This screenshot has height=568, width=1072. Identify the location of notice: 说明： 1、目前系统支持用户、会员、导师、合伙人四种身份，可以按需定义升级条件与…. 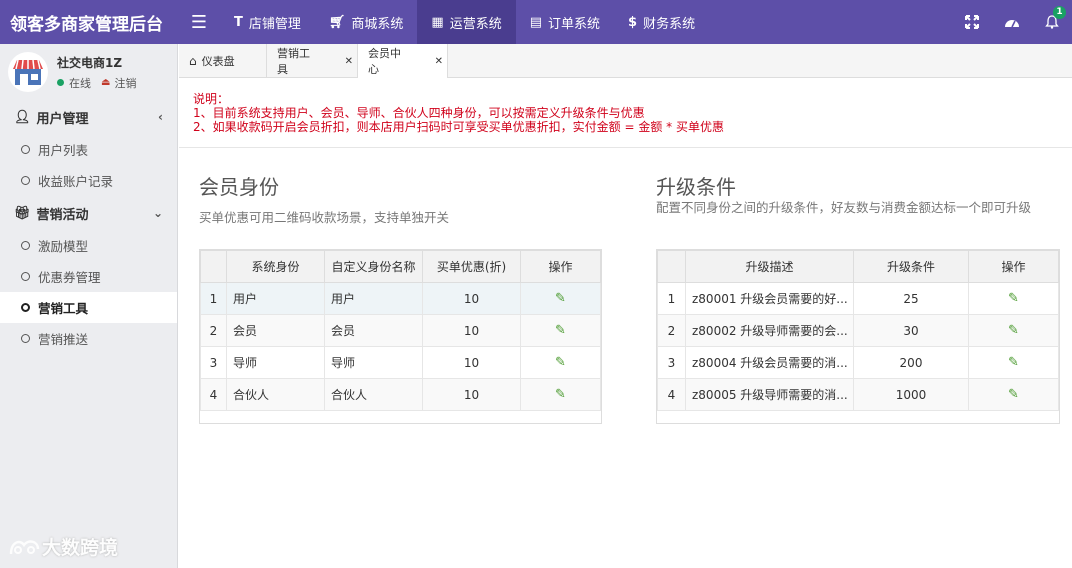
(458, 113).